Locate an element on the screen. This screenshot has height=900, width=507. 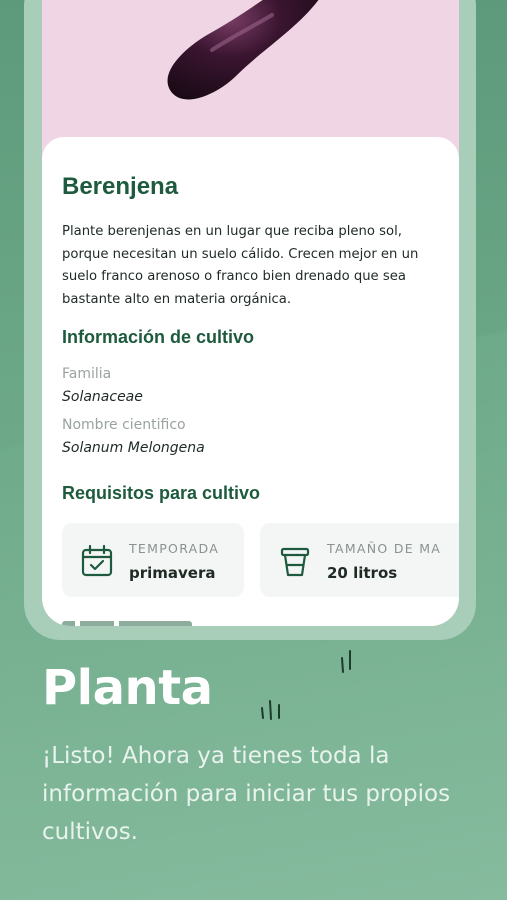
decoration-marks-top is located at coordinates (346, 661).